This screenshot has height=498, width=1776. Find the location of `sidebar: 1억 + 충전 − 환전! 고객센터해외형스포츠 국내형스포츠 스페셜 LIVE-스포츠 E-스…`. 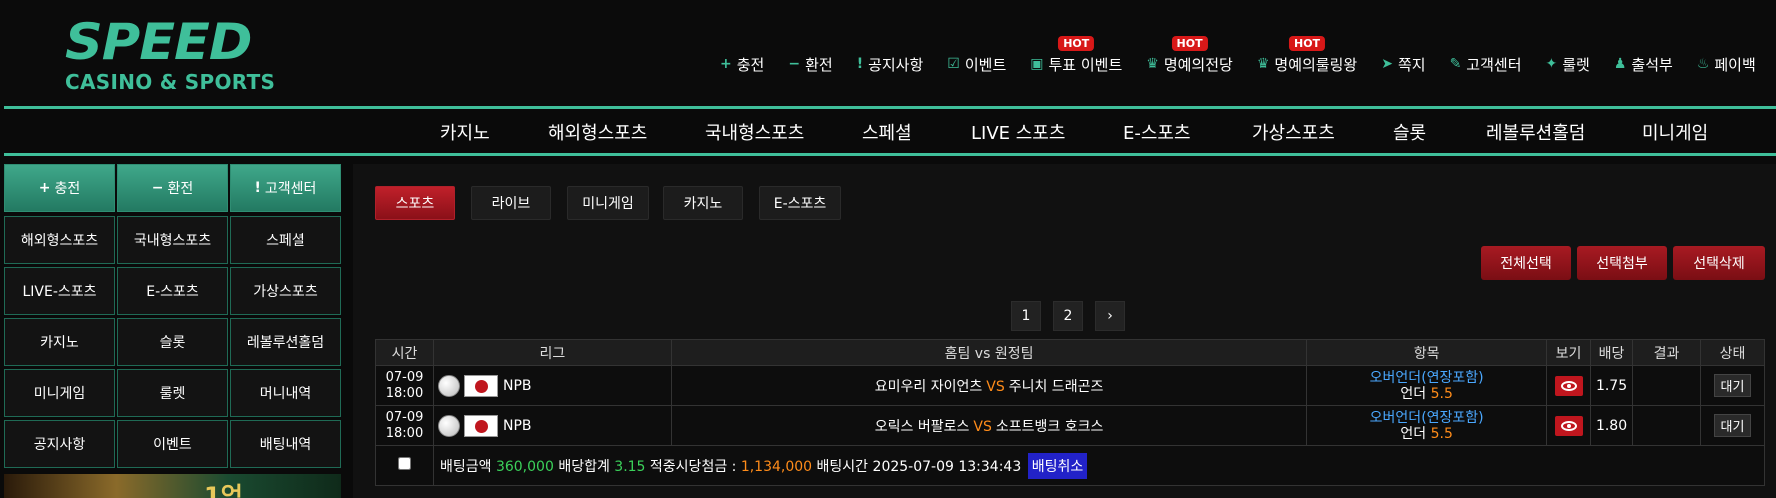

sidebar: 1억 + 충전 − 환전! 고객센터해외형스포츠 국내형스포츠 스페셜 LIVE-스포츠 E-스… is located at coordinates (172, 331).